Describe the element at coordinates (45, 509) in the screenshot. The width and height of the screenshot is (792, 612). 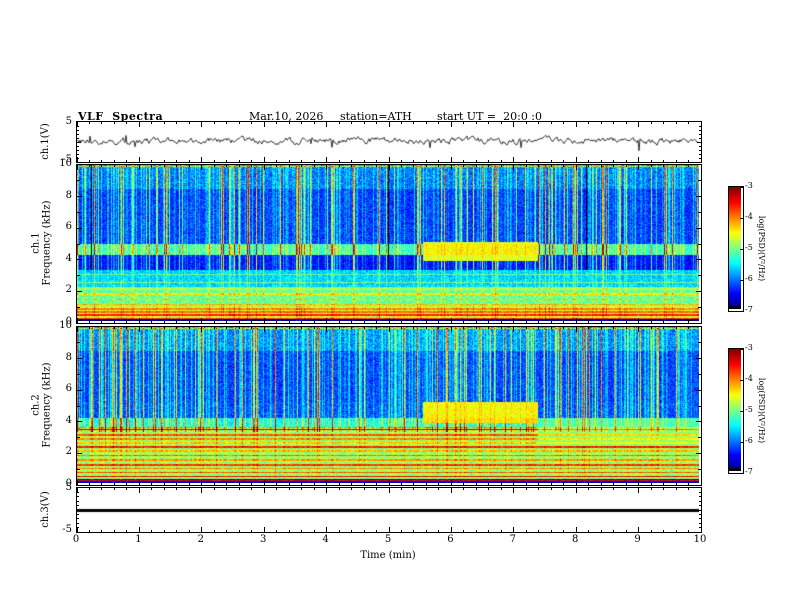
I see `ch3-voltage-ylabel: ch.3(V)` at that location.